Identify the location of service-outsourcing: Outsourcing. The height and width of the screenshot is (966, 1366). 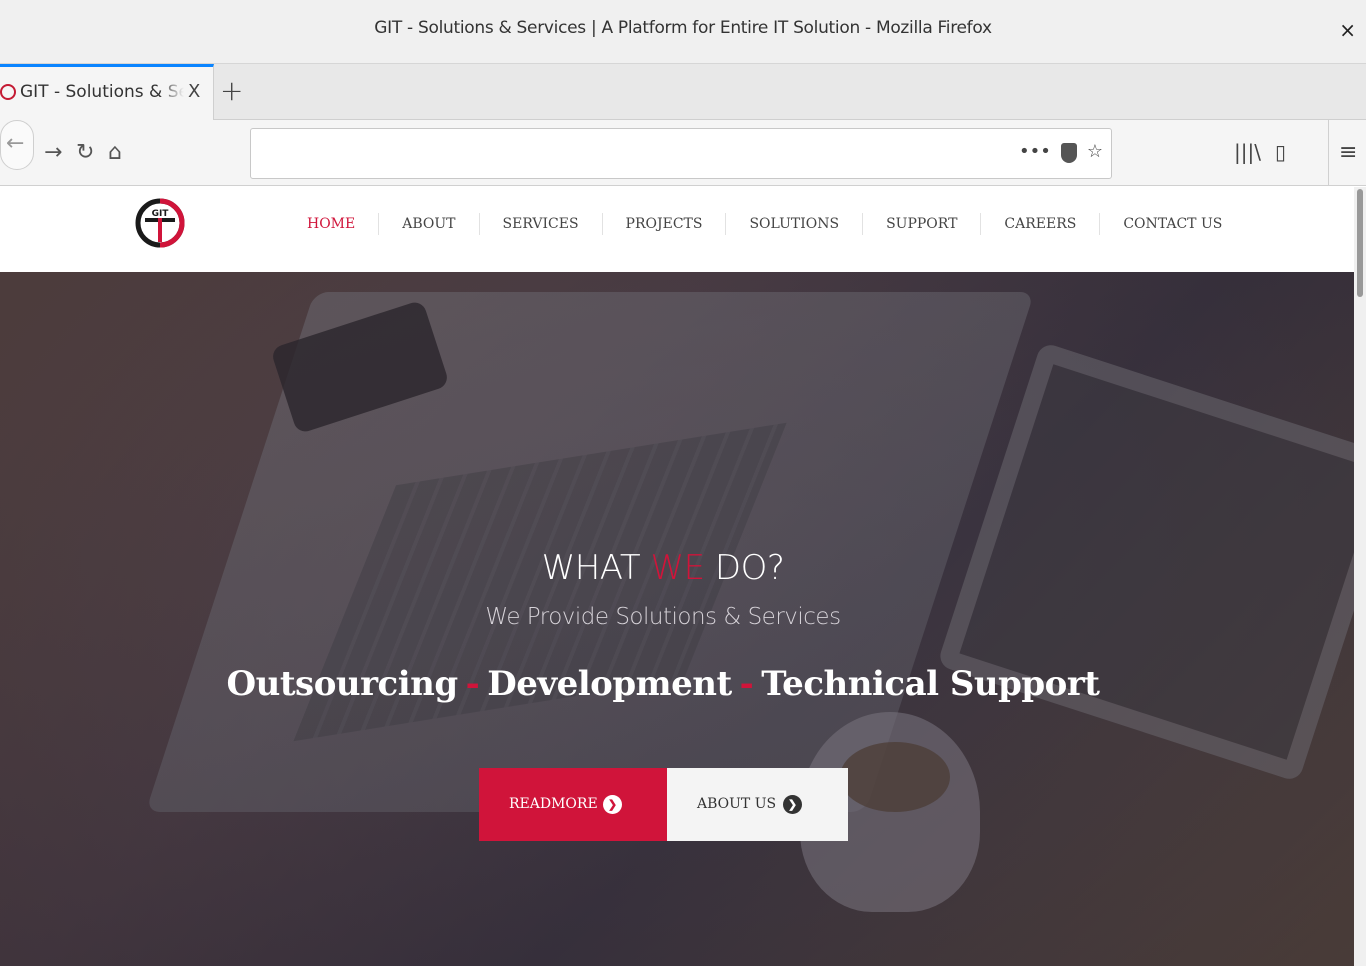
(342, 684).